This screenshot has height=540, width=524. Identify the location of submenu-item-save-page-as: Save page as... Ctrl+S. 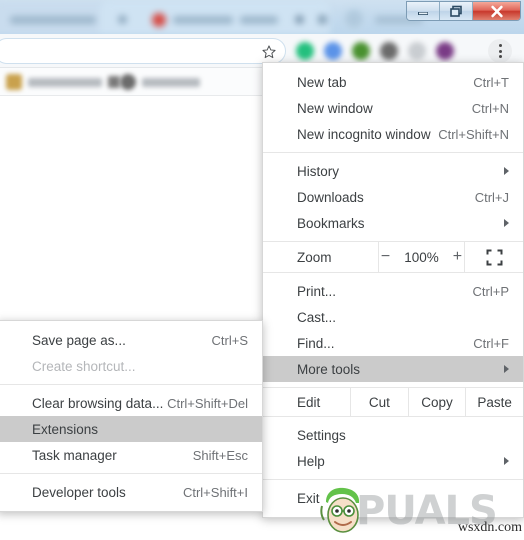
(131, 340).